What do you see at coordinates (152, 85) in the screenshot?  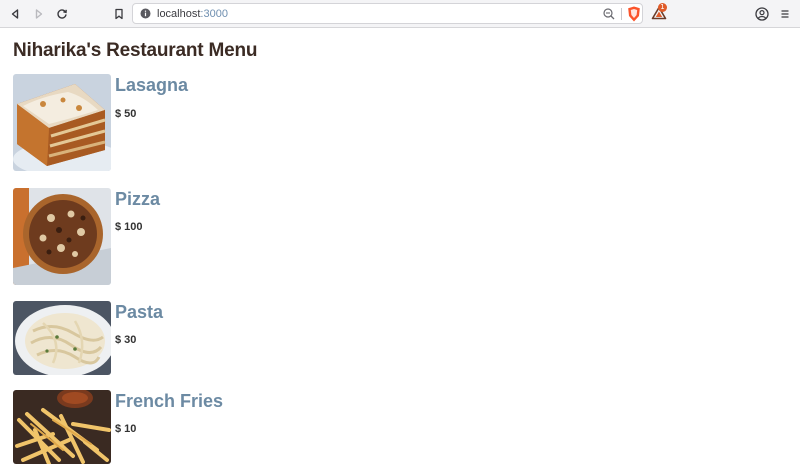 I see `menu-item-name: Lasagna` at bounding box center [152, 85].